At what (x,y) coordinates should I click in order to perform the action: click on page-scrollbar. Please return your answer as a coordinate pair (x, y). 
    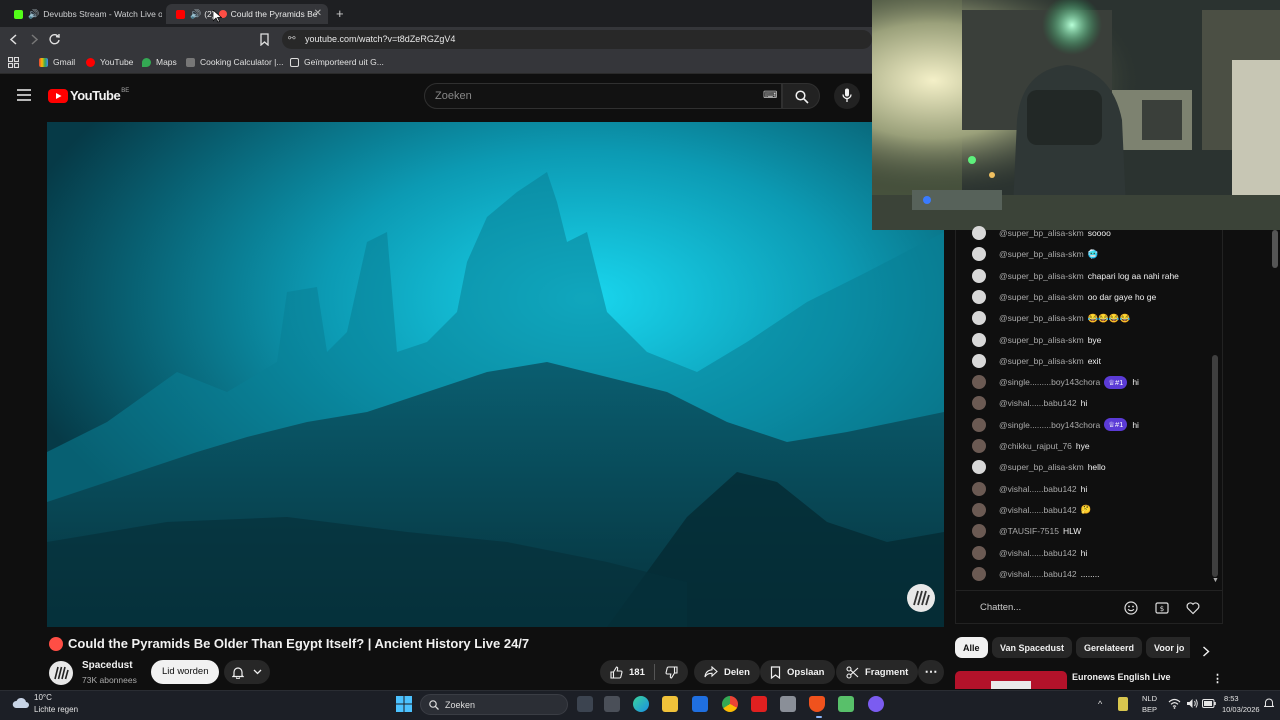
    Looking at the image, I should click on (1275, 249).